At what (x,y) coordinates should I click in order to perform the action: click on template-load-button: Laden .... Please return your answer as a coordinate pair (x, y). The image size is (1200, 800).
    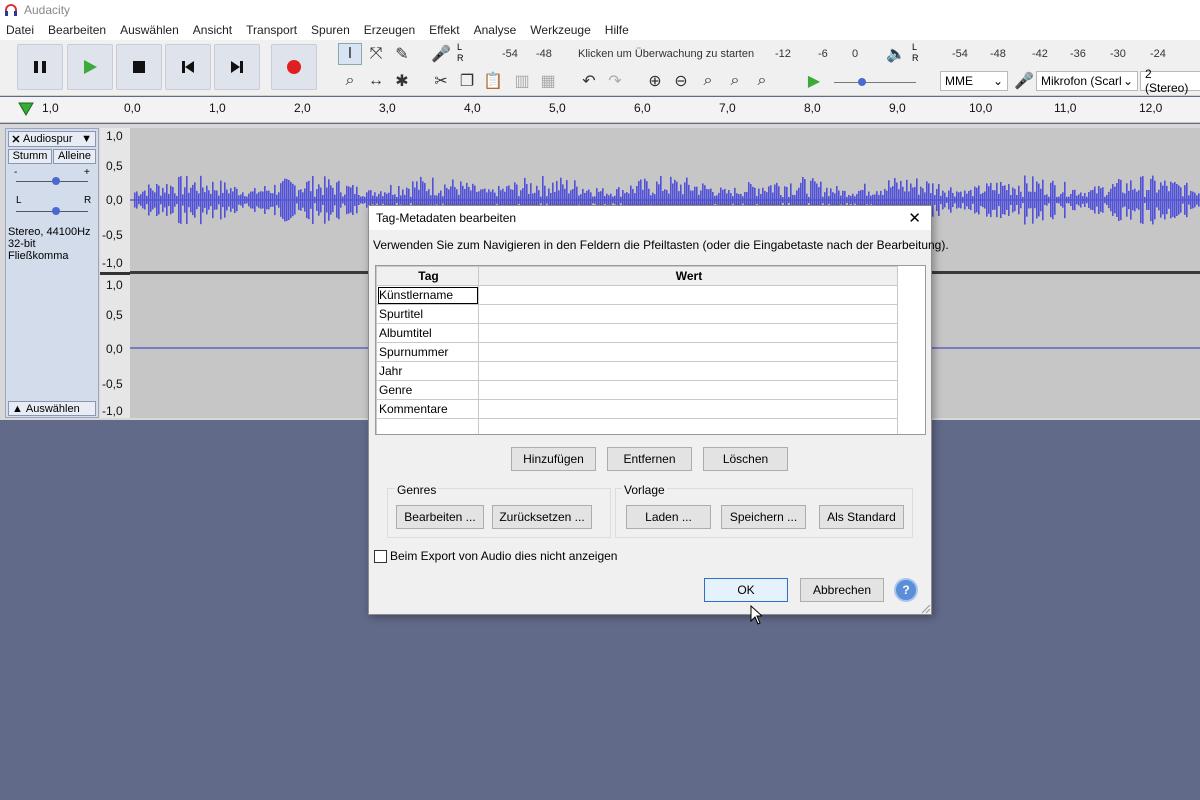
    Looking at the image, I should click on (668, 517).